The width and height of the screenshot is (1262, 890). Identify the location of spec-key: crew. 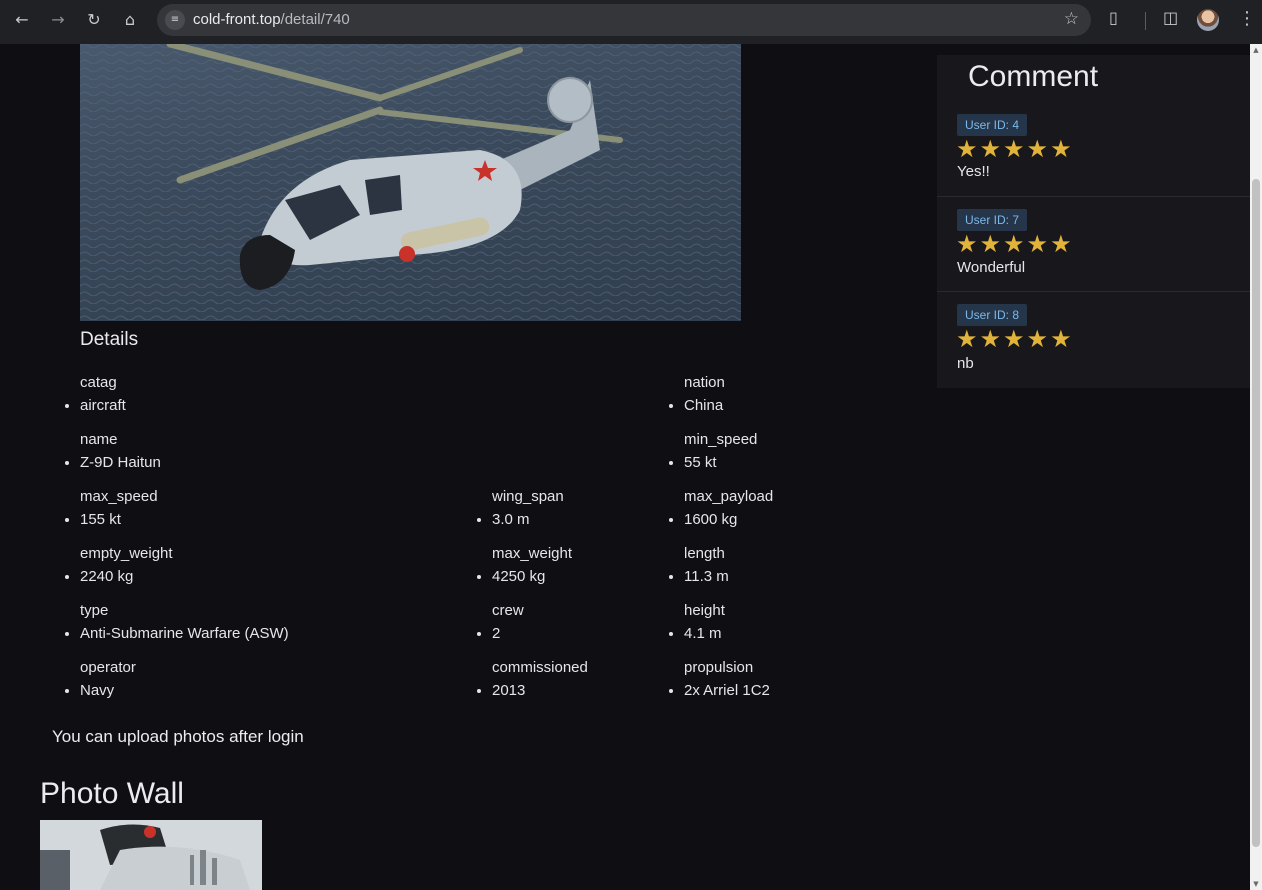
(508, 610).